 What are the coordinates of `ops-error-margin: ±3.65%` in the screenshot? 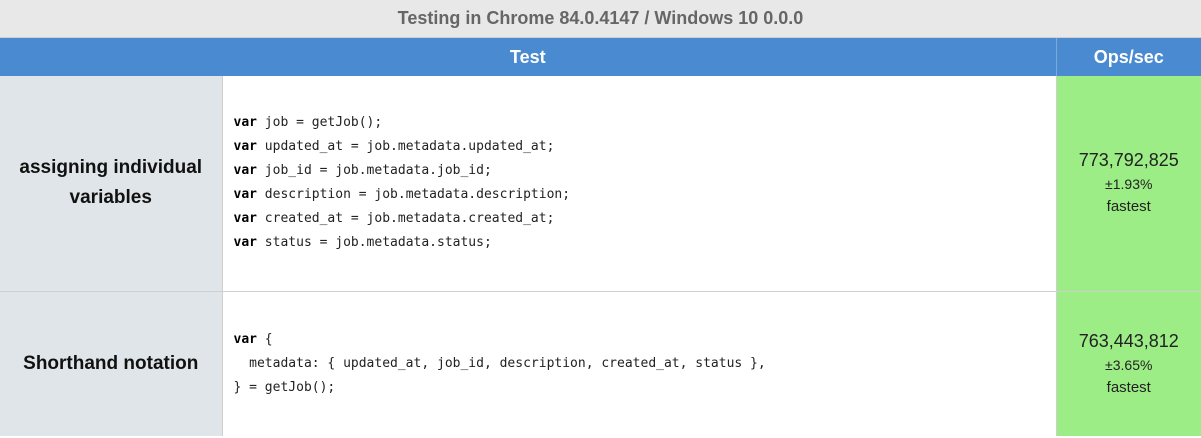 It's located at (1129, 364).